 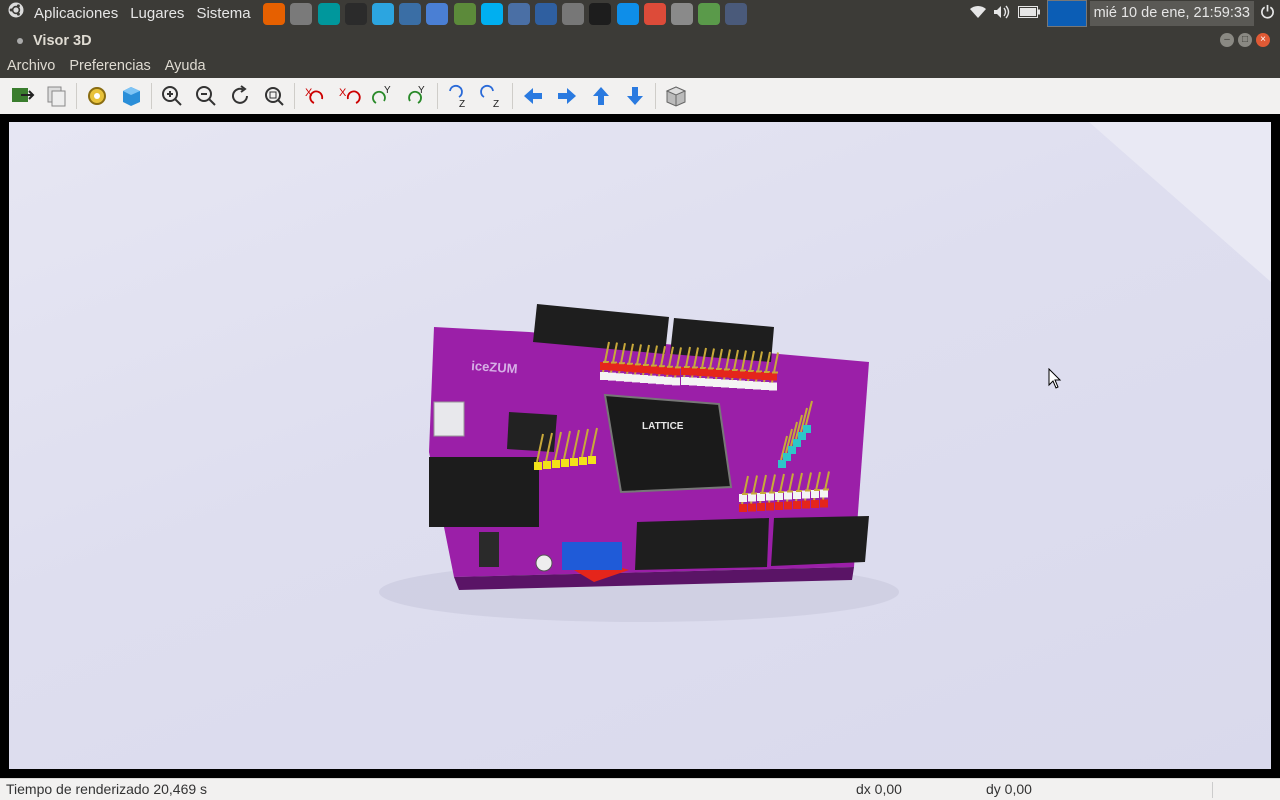 I want to click on pan-down-icon, so click(x=635, y=96).